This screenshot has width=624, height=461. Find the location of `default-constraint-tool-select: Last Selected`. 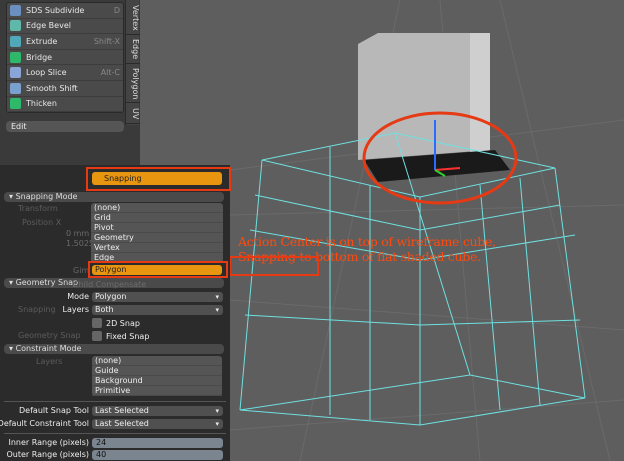

default-constraint-tool-select: Last Selected is located at coordinates (157, 424).